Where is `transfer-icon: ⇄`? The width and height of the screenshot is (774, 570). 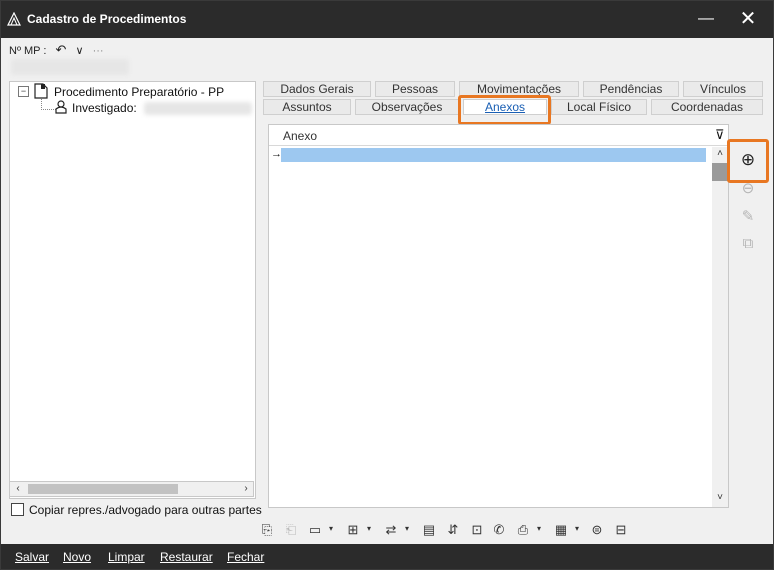
transfer-icon: ⇄ is located at coordinates (391, 530).